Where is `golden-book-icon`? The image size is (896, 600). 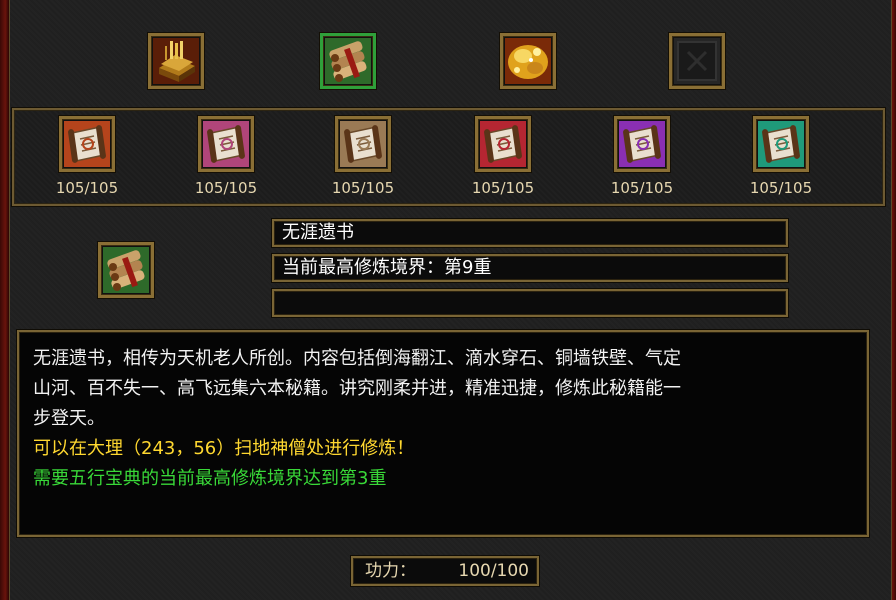 golden-book-icon is located at coordinates (176, 61).